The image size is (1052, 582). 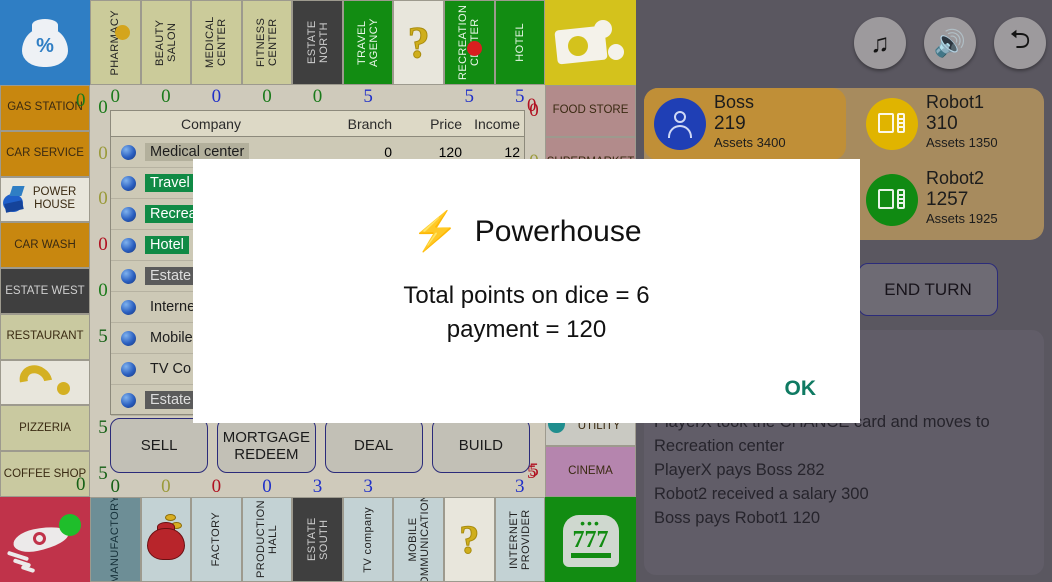 I want to click on player-assets: Assets 3400, so click(x=750, y=142).